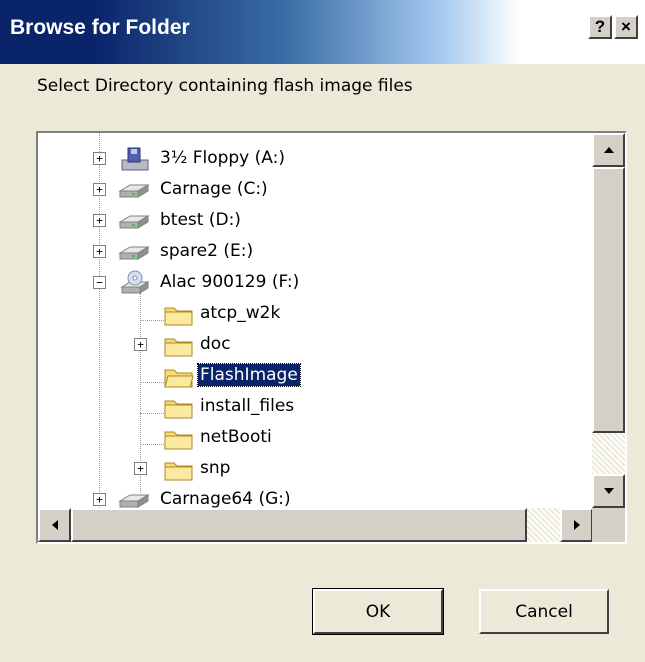 This screenshot has height=662, width=645. Describe the element at coordinates (315, 314) in the screenshot. I see `tree-item-atcp-w2k: atcp_w2k` at that location.